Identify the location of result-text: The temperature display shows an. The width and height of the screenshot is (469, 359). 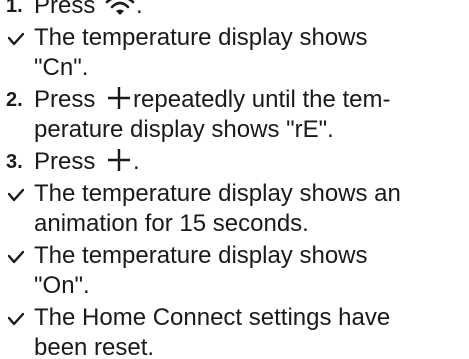
(217, 193).